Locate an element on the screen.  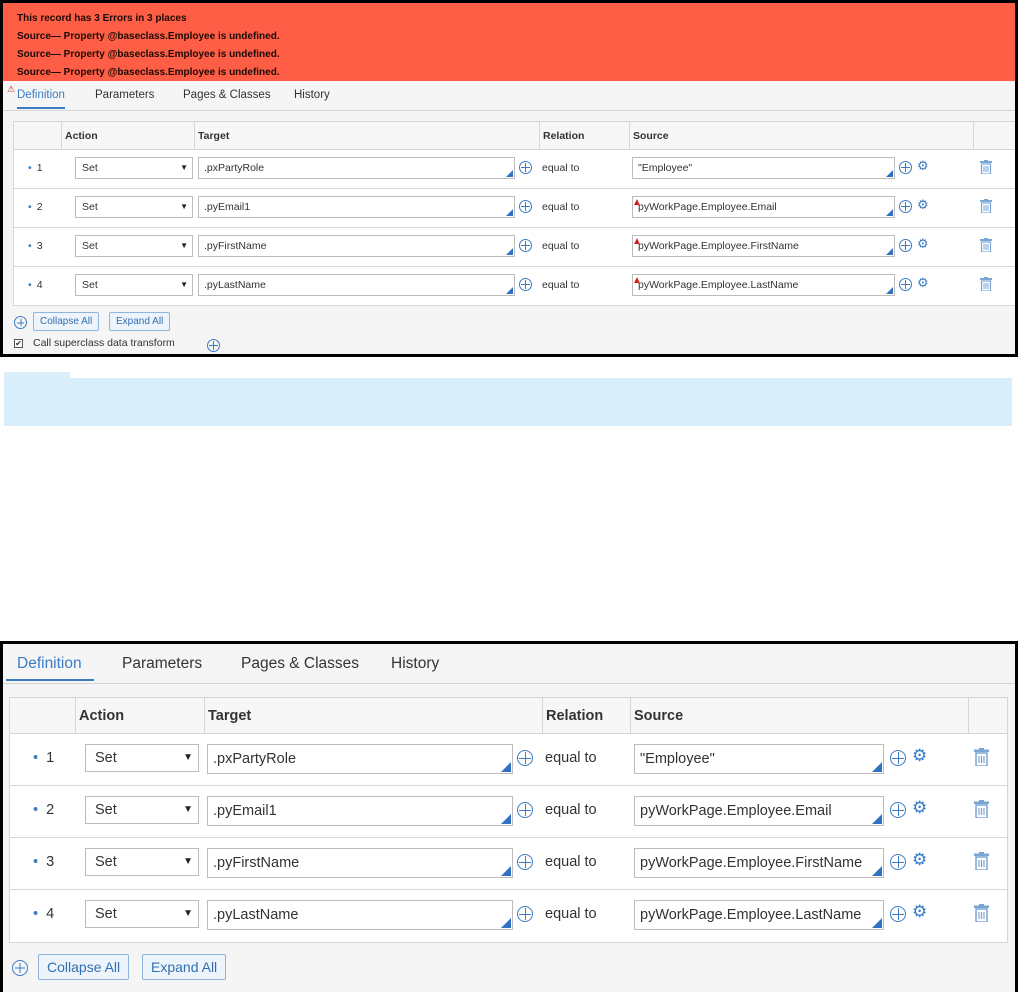
column-actions is located at coordinates (994, 136).